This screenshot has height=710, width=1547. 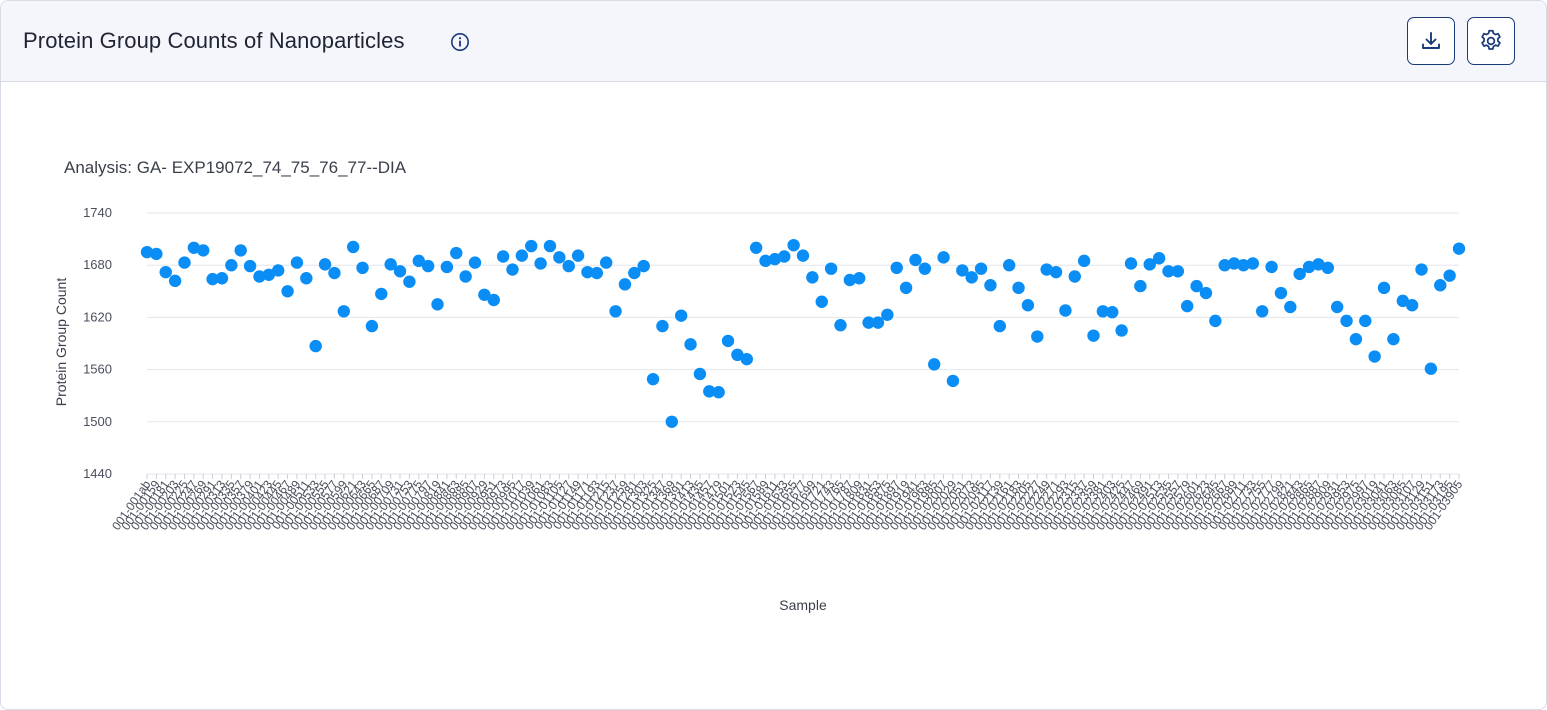 I want to click on download-button, so click(x=1431, y=41).